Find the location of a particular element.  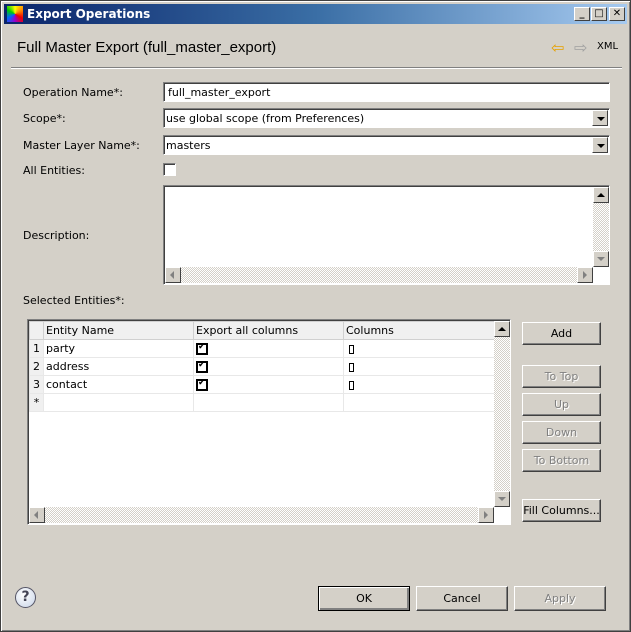

table-header-row: Entity Name Export all columns Columns is located at coordinates (262, 330).